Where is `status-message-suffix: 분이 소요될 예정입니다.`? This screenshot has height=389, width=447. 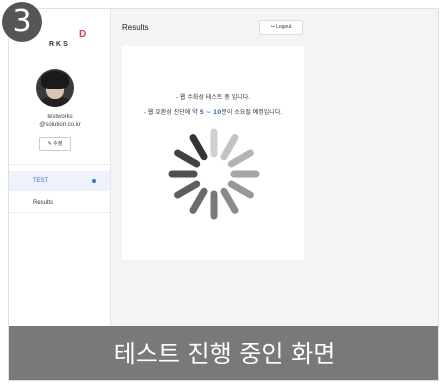
status-message-suffix: 분이 소요될 예정입니다. is located at coordinates (252, 112).